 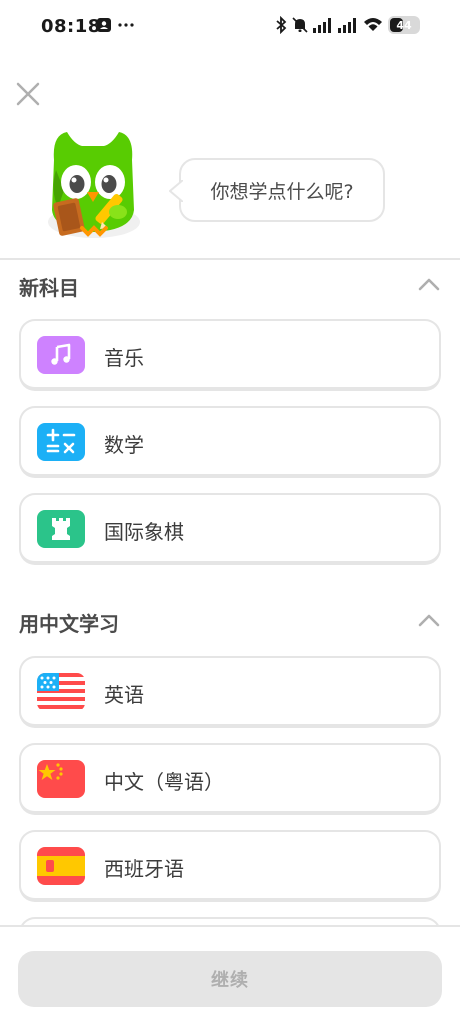 What do you see at coordinates (61, 442) in the screenshot?
I see `math-operators-icon` at bounding box center [61, 442].